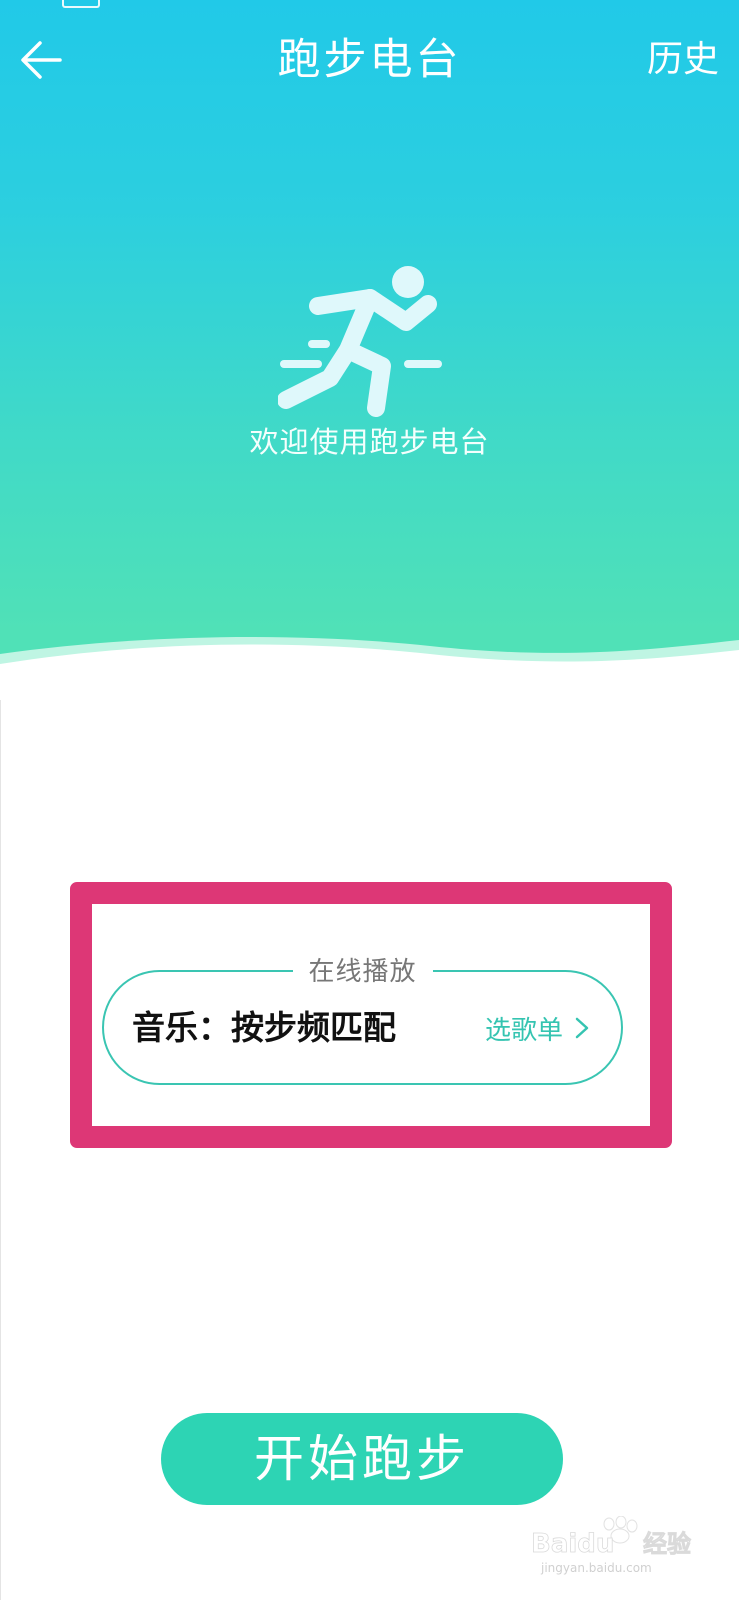 This screenshot has height=1600, width=739. Describe the element at coordinates (582, 1028) in the screenshot. I see `chevron-right-icon` at that location.